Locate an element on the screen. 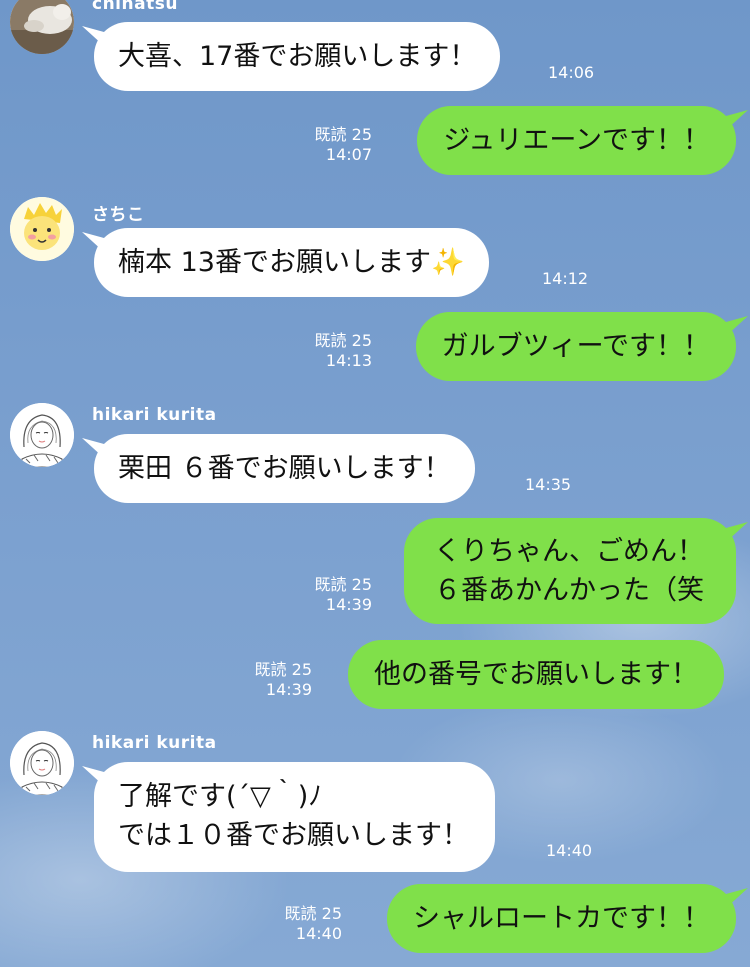  outgoing-message-bubble: ジュリエーンです！！ is located at coordinates (576, 140).